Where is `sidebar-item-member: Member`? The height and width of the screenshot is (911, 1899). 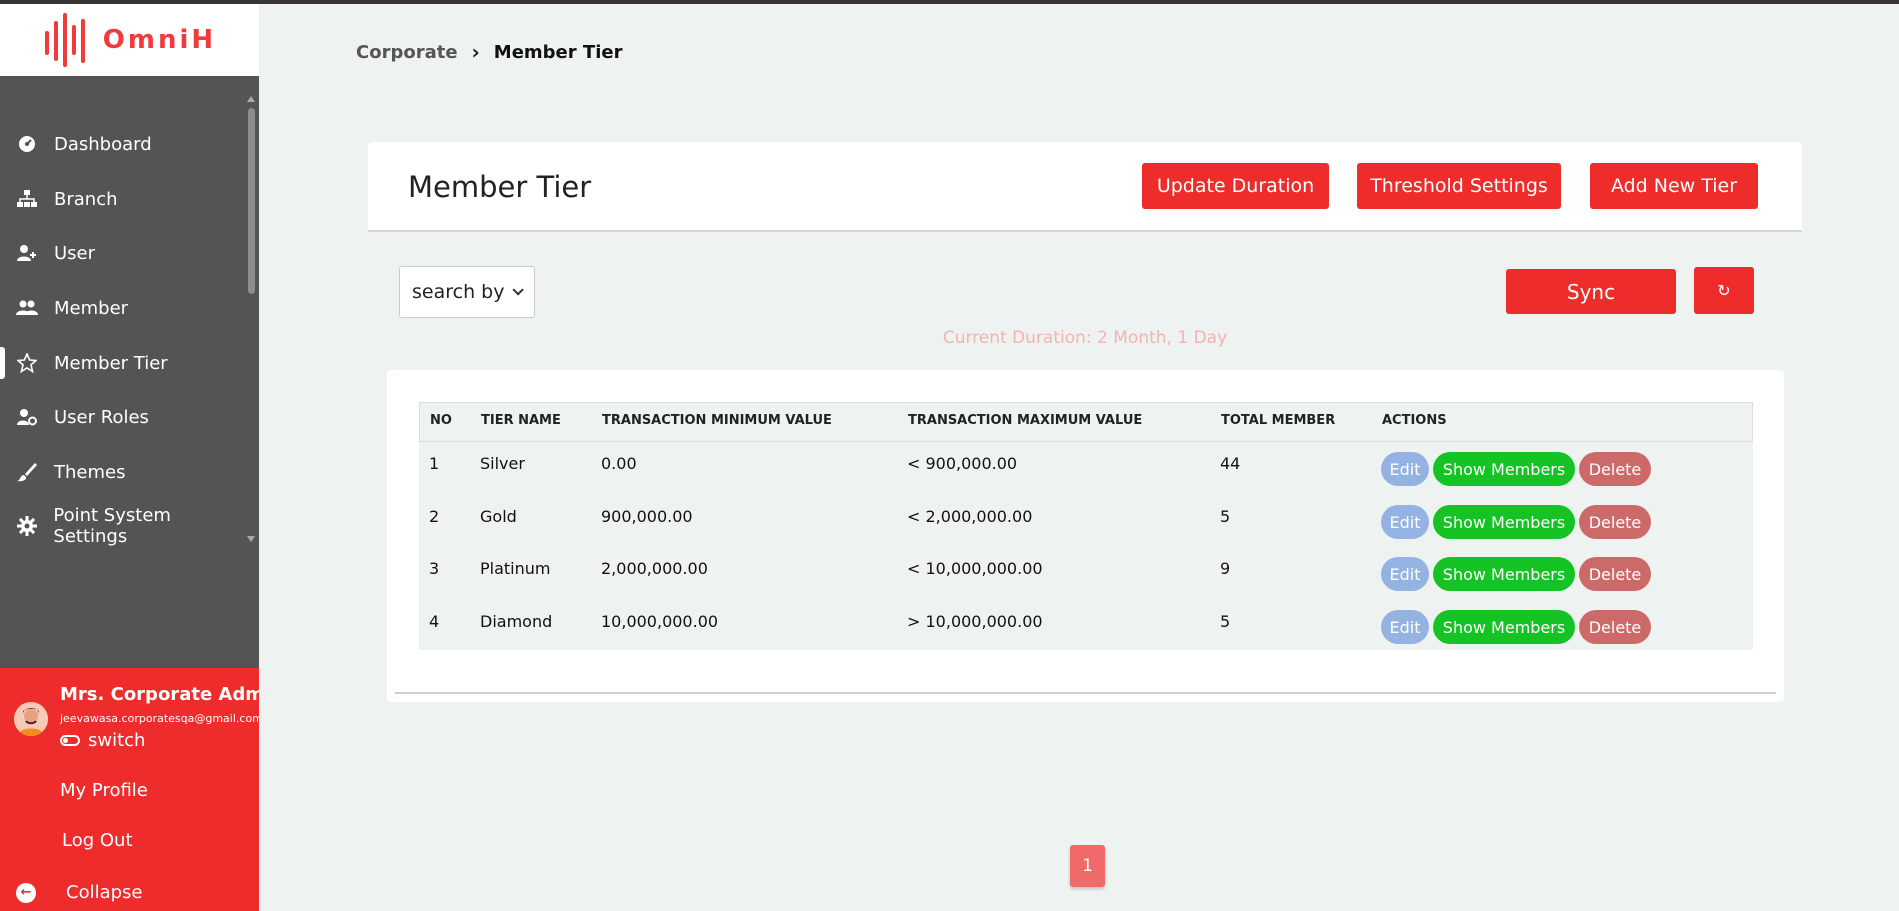 sidebar-item-member: Member is located at coordinates (122, 308).